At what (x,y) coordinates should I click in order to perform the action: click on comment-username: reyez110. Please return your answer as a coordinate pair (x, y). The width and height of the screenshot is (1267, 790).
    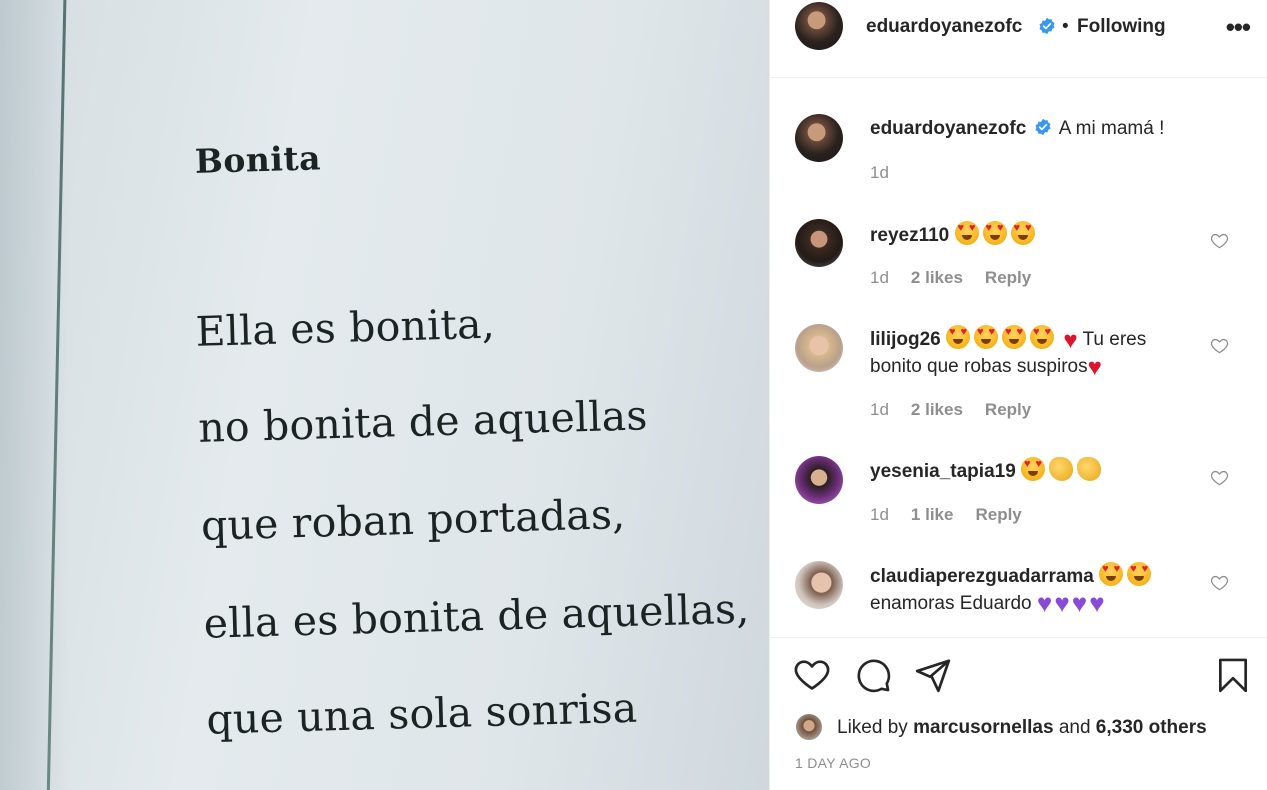
    Looking at the image, I should click on (909, 235).